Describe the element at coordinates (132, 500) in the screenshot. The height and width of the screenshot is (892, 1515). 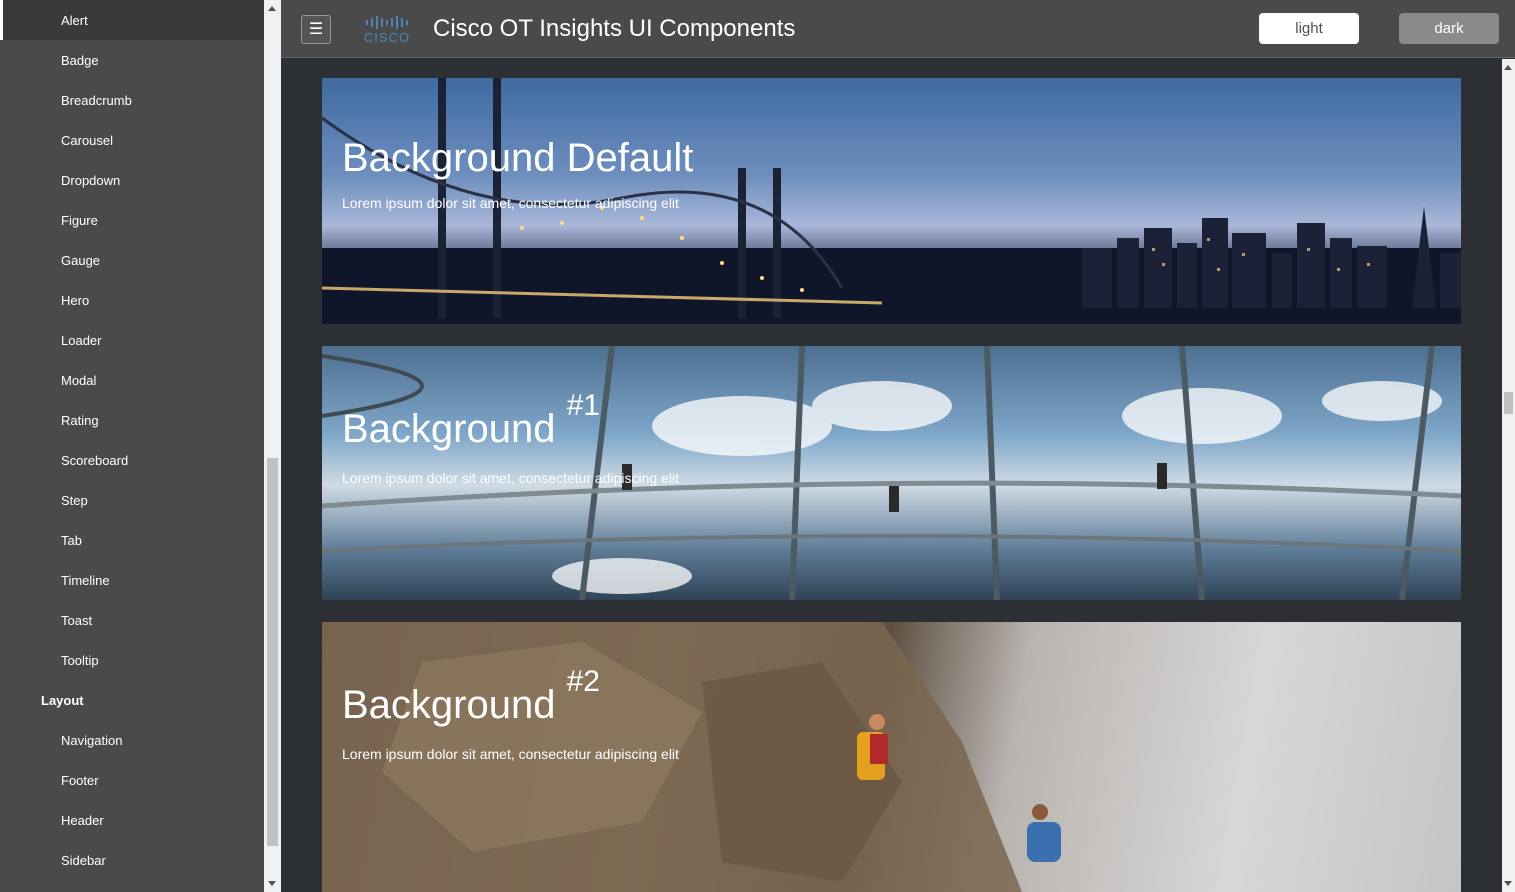
I see `sidebar-item-step: Step` at that location.